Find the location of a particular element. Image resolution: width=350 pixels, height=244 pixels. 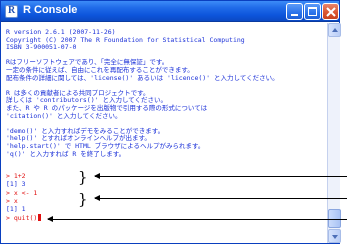

title-bar: R R Console is located at coordinates (170, 11).